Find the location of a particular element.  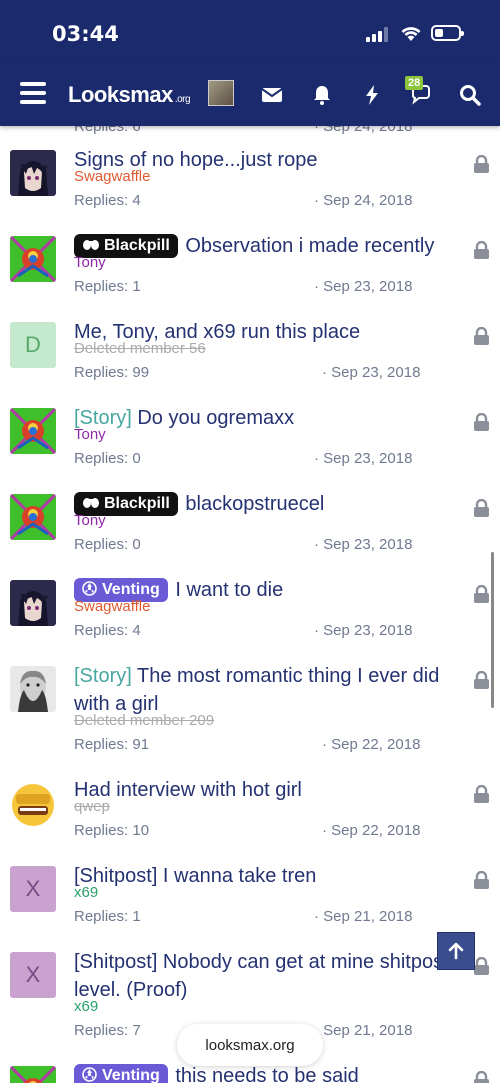

thread-title-text: this needs to be said is located at coordinates (266, 1074).